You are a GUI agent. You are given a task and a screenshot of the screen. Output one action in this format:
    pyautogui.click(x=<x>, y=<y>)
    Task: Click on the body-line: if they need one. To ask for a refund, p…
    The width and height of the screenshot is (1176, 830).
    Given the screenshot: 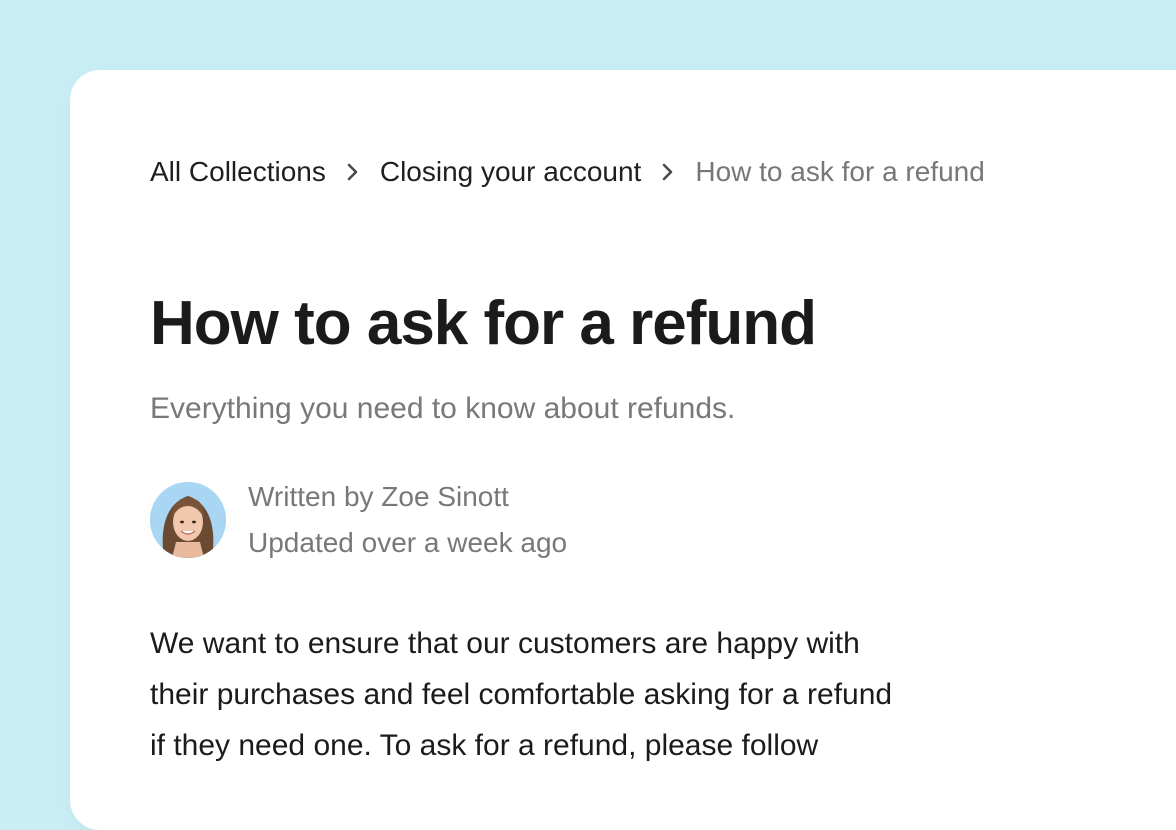 What is the action you would take?
    pyautogui.click(x=484, y=745)
    